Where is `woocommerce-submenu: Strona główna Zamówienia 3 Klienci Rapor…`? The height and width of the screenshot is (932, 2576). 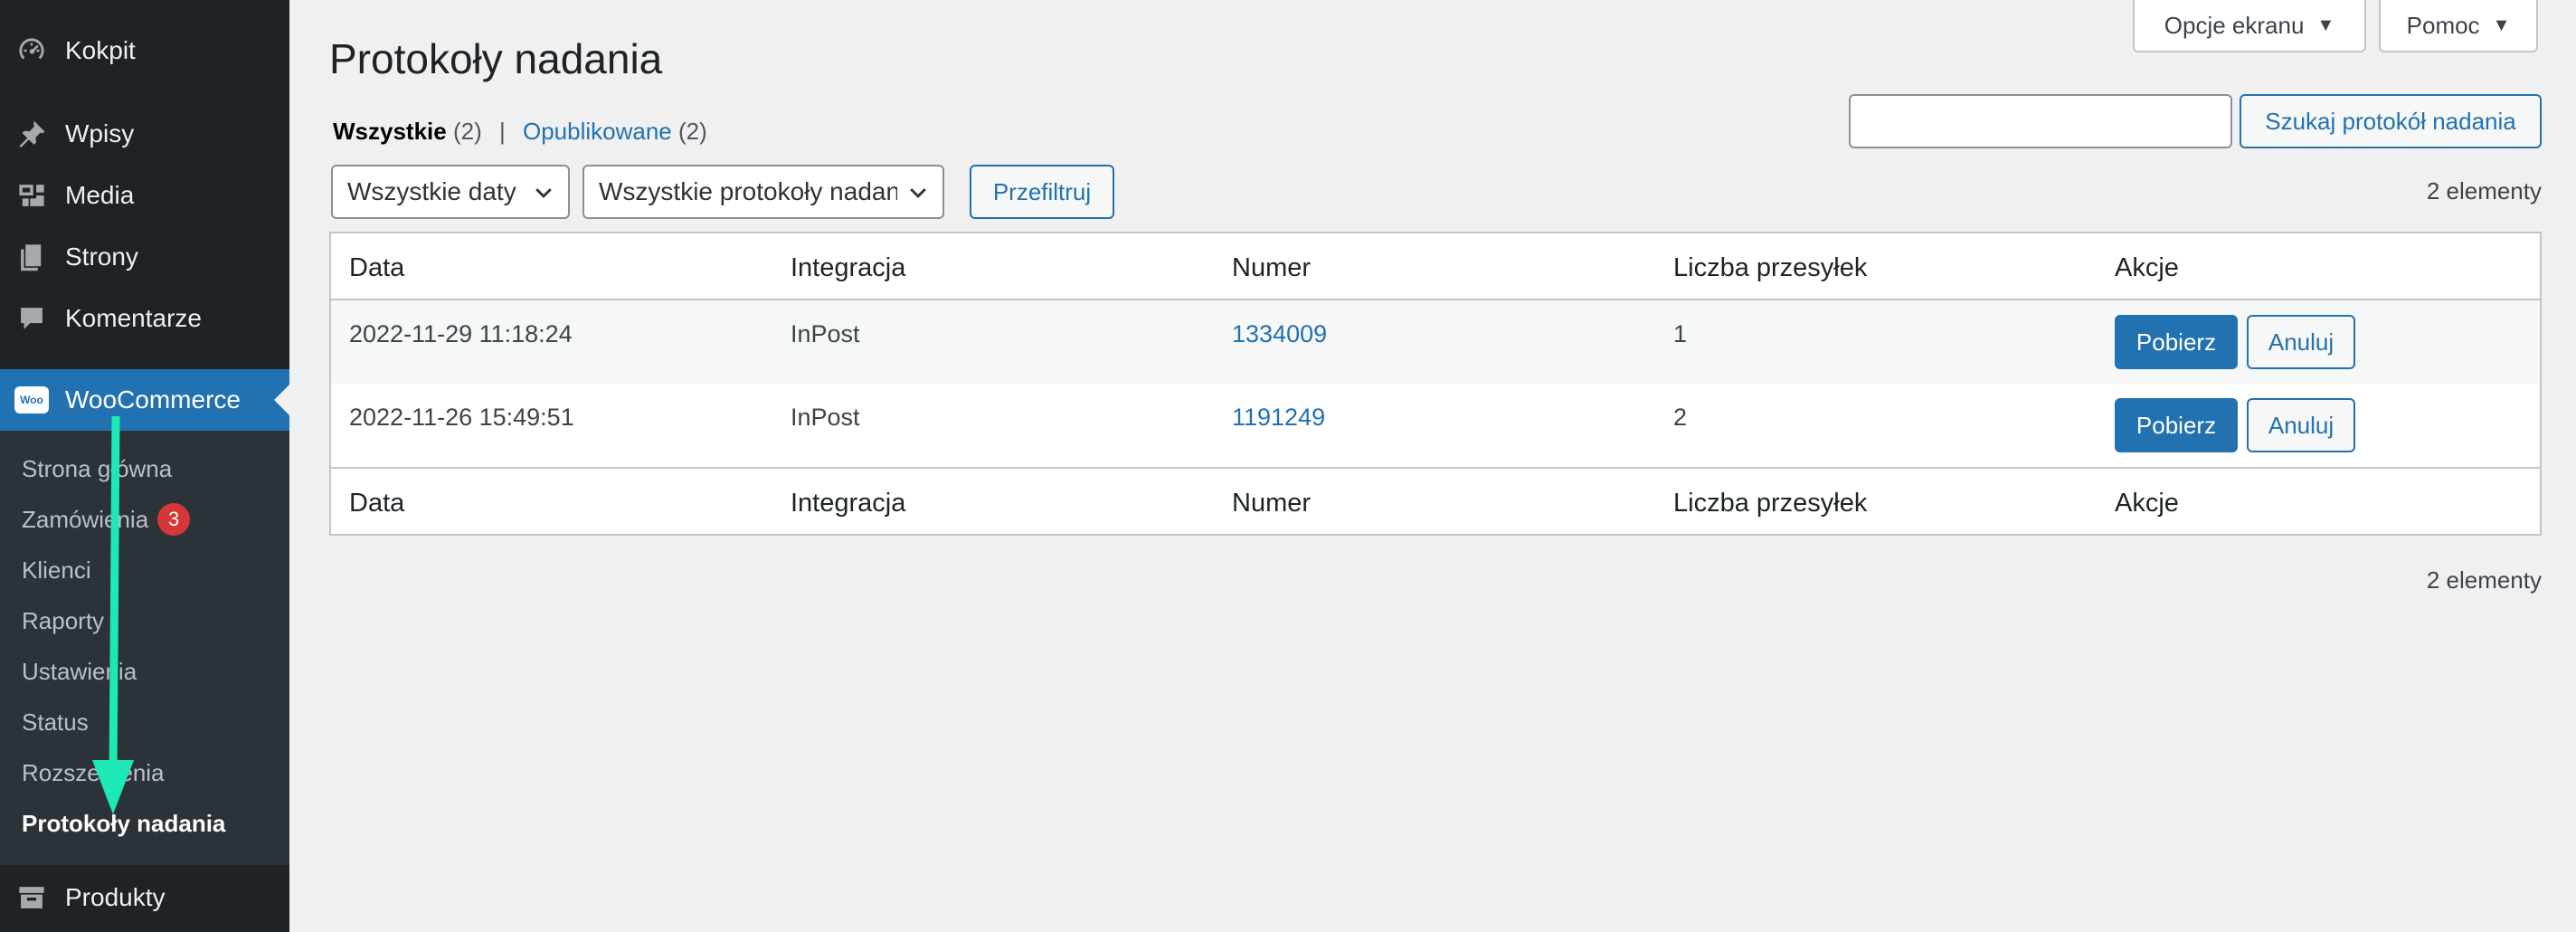 woocommerce-submenu: Strona główna Zamówienia 3 Klienci Rapor… is located at coordinates (144, 648).